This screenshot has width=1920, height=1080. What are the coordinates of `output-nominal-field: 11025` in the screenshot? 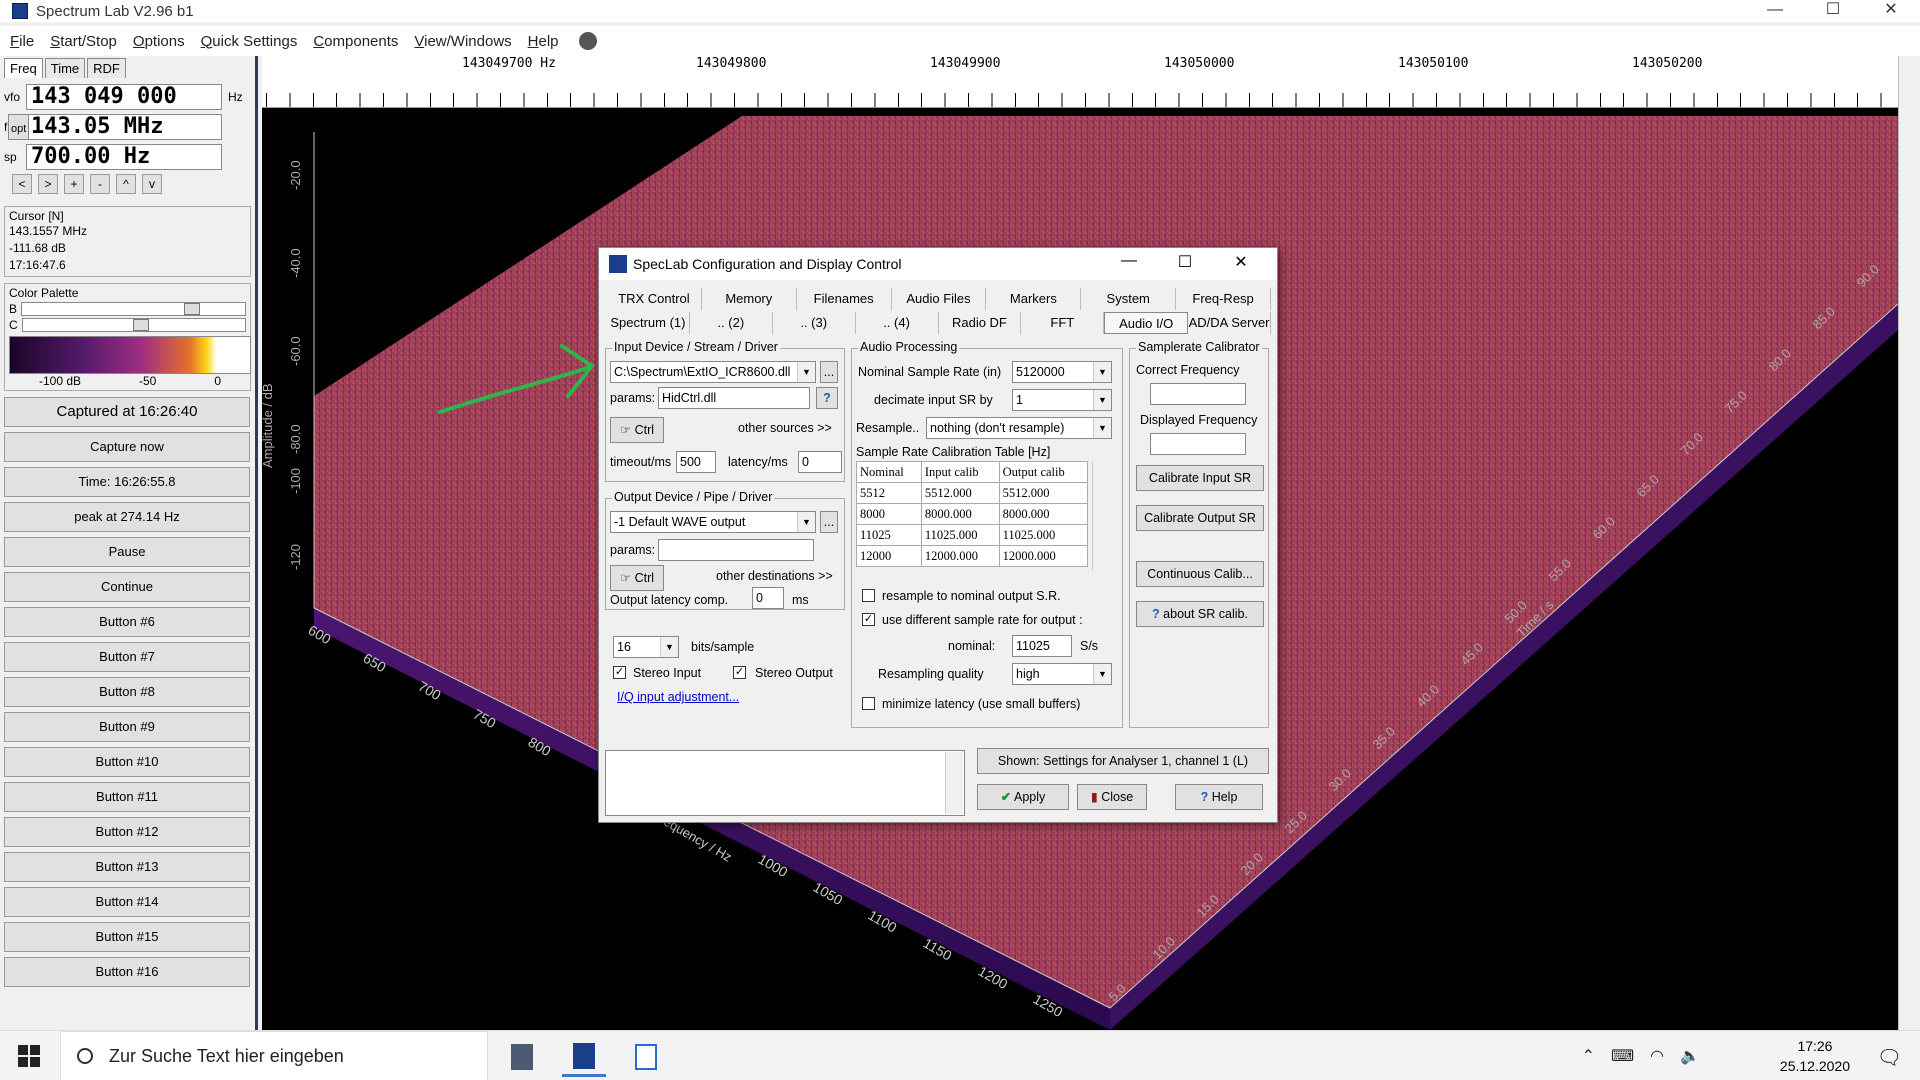 It's located at (1042, 646).